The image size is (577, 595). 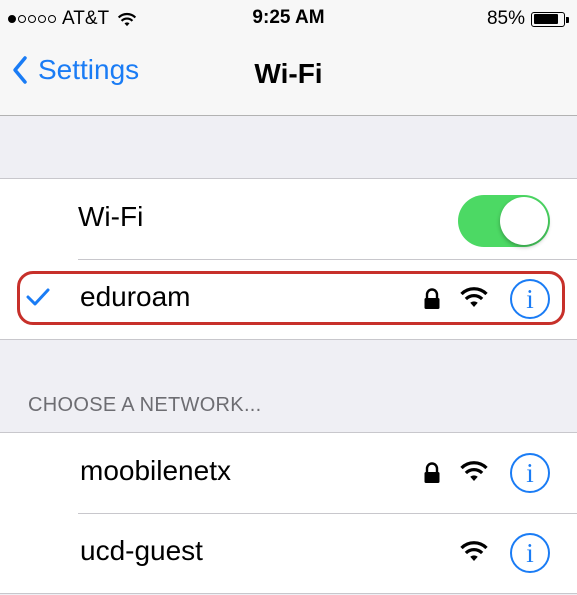 I want to click on wifi-toggle-label: Wi-Fi, so click(x=111, y=216).